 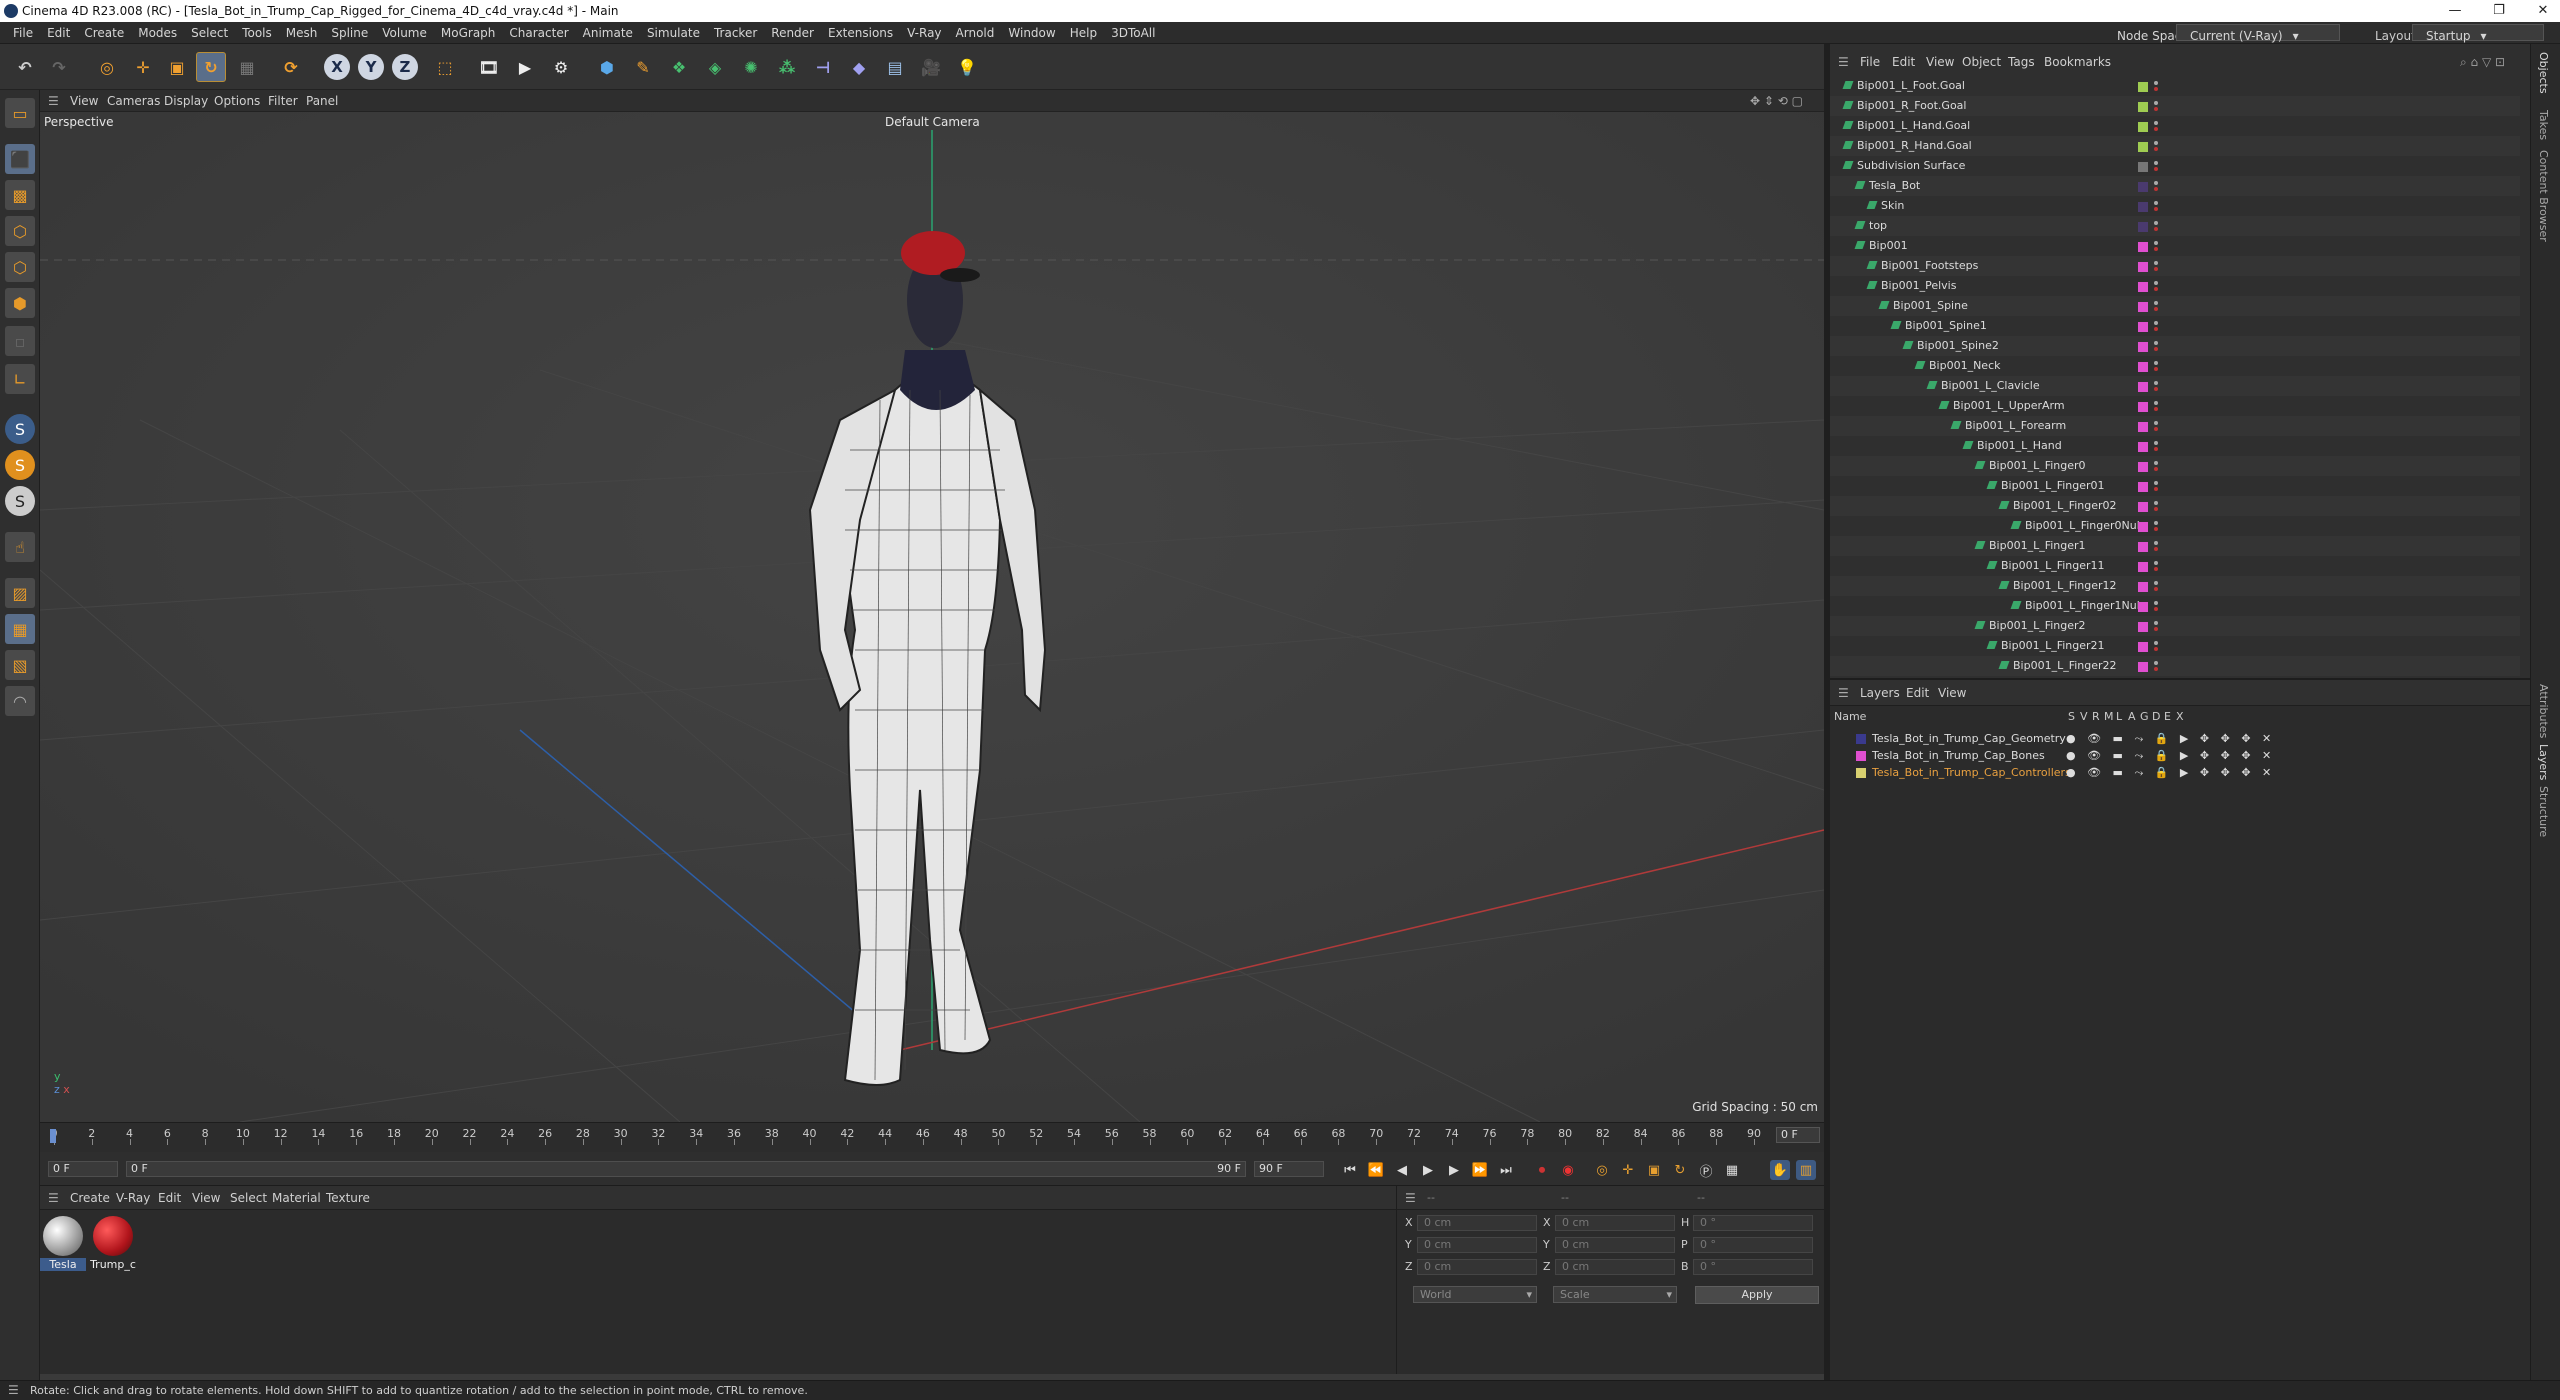 I want to click on object-row: Skin, so click(x=2175, y=206).